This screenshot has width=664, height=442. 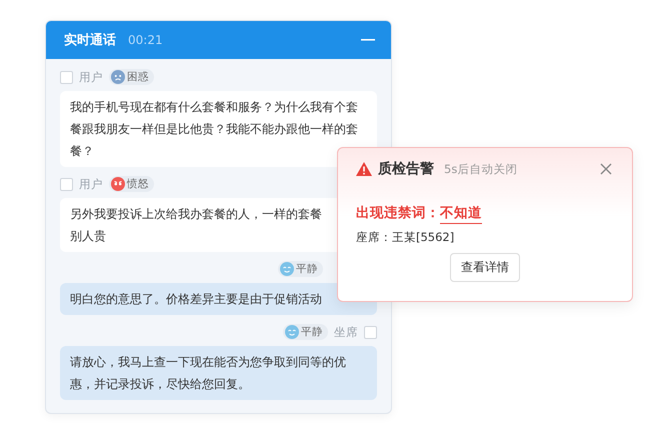 What do you see at coordinates (214, 129) in the screenshot?
I see `message-text: 我的手机号现在都有什么套餐和服务？为什么我有个套餐跟我朋友一样但是比他贵？我能不能办跟他一样的套餐？` at bounding box center [214, 129].